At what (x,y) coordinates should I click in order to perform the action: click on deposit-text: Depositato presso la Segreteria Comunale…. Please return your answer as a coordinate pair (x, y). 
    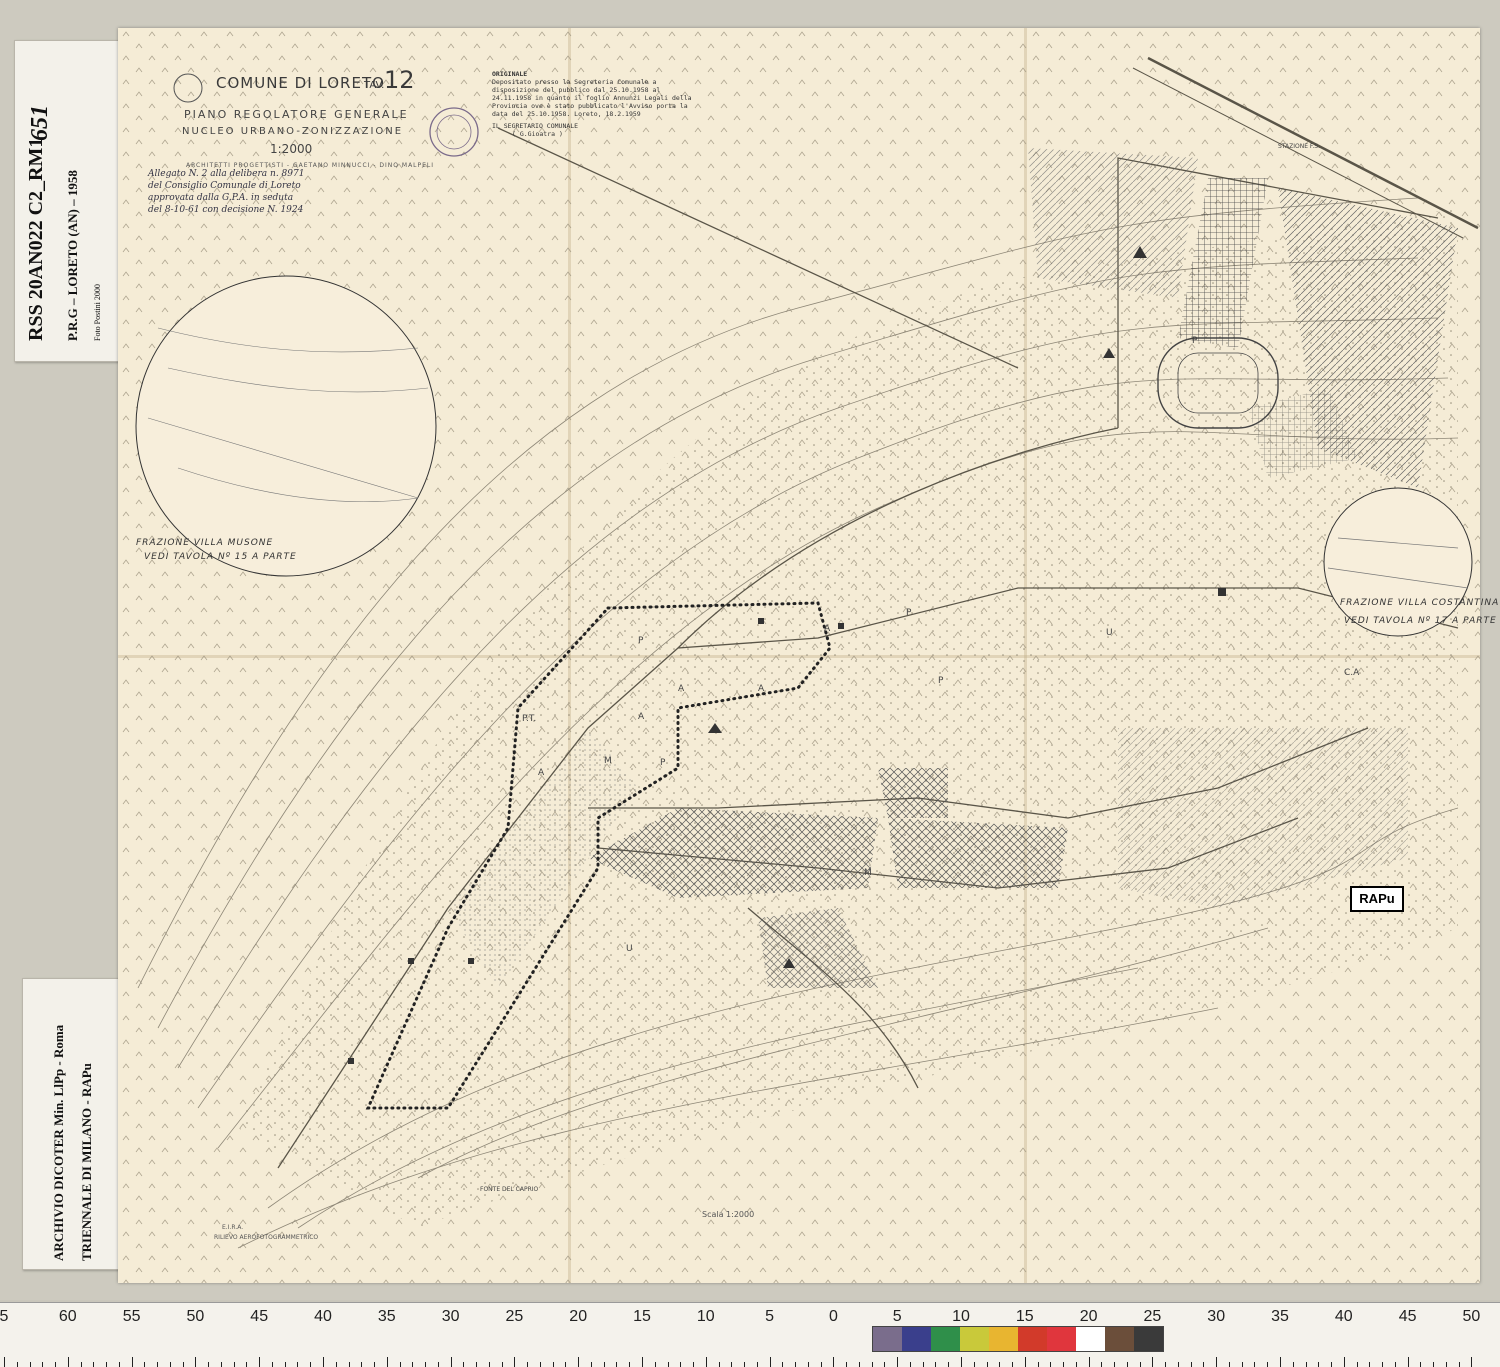
    Looking at the image, I should click on (592, 98).